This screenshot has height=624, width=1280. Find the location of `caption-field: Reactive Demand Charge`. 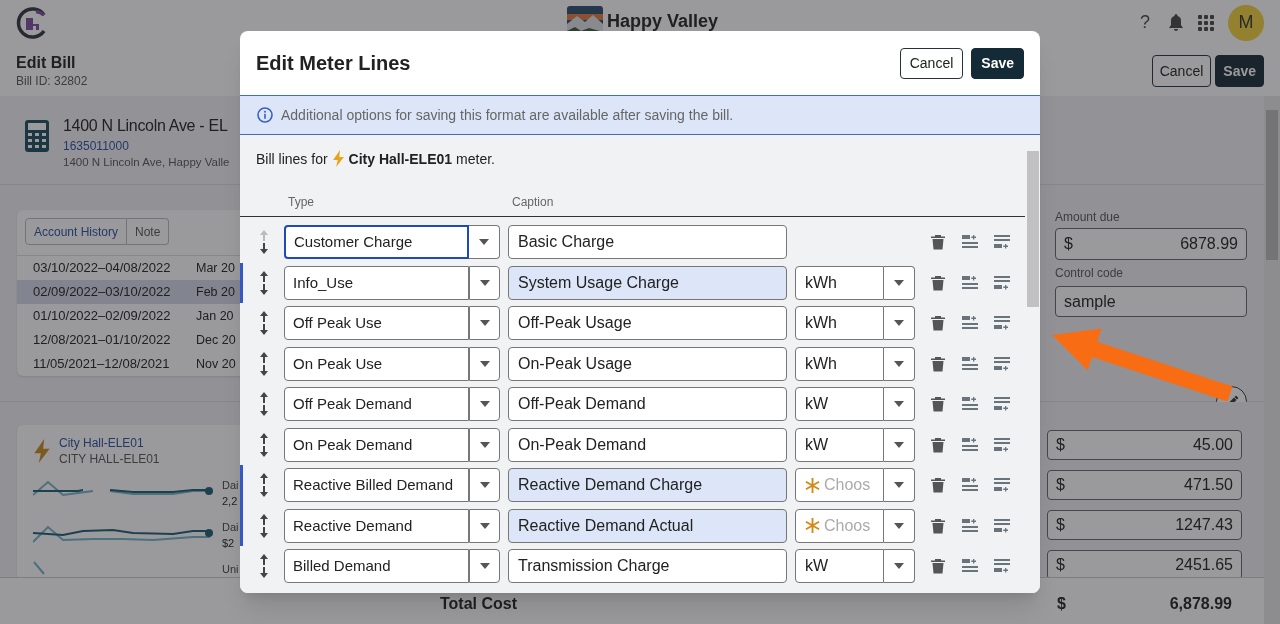

caption-field: Reactive Demand Charge is located at coordinates (647, 485).